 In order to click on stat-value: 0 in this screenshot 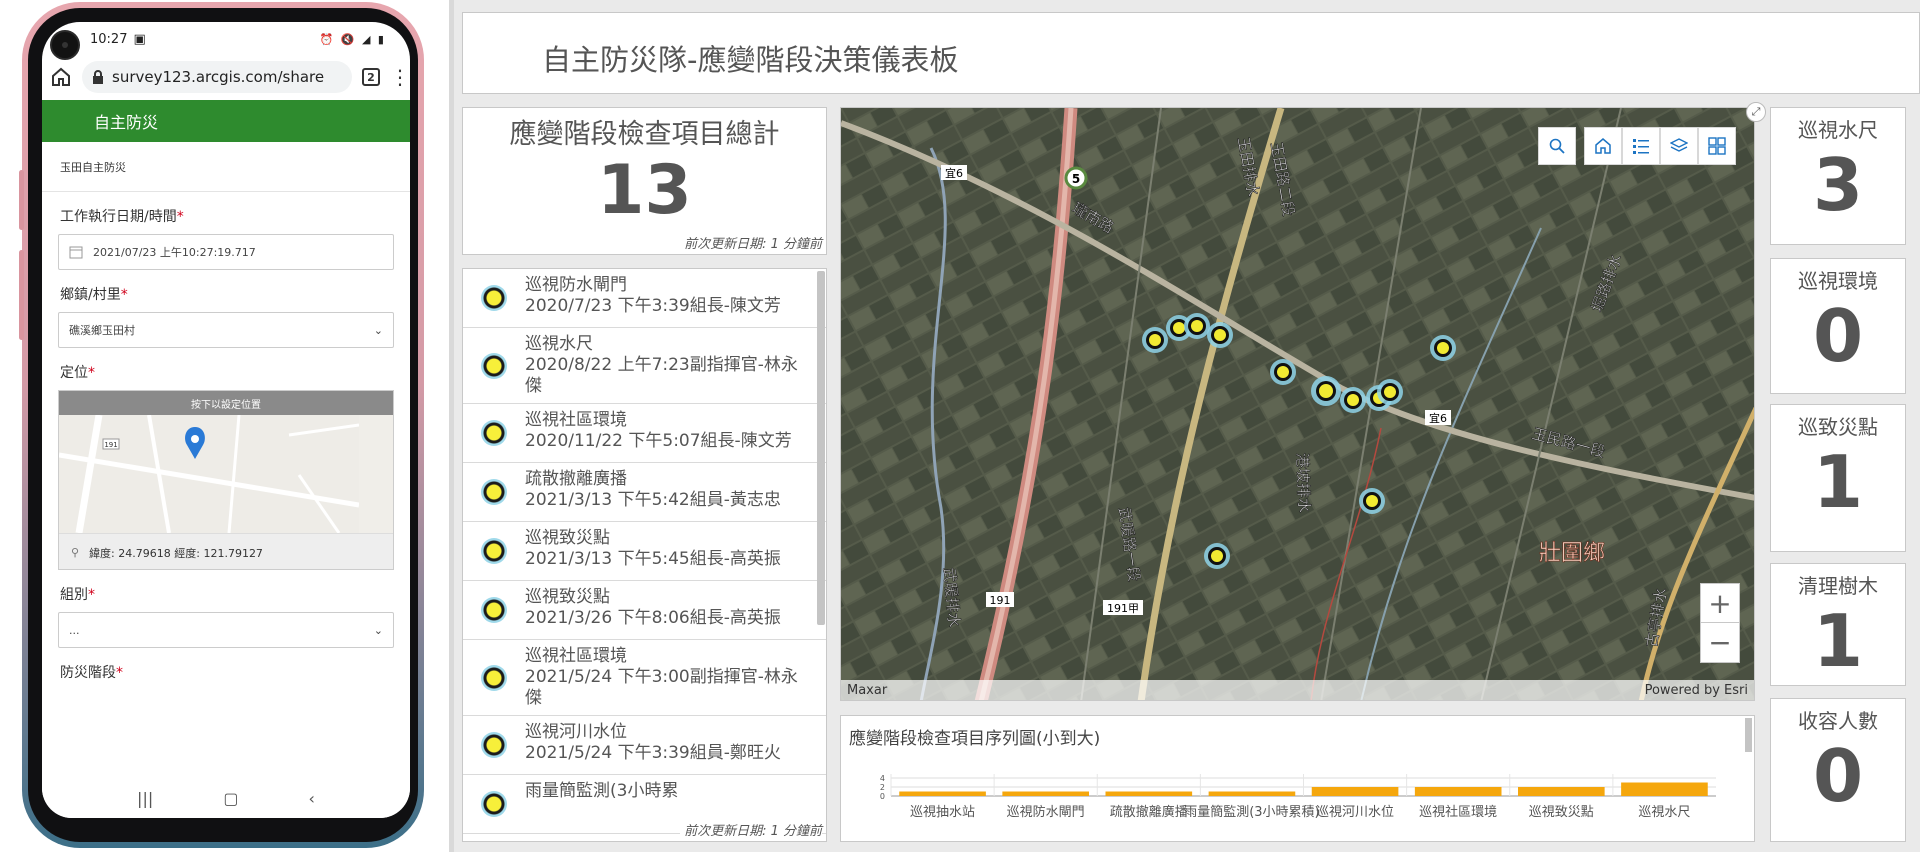, I will do `click(1838, 776)`.